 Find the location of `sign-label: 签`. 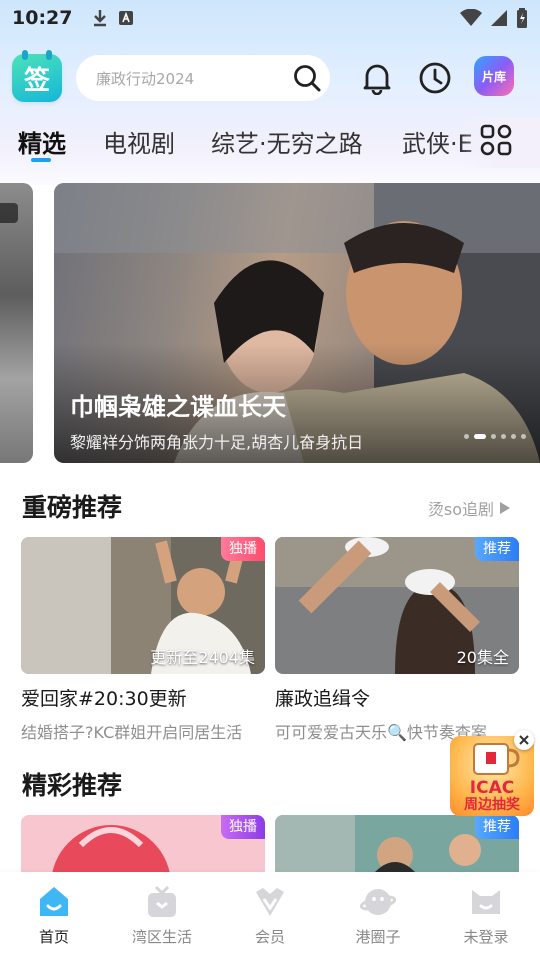

sign-label: 签 is located at coordinates (36, 80).